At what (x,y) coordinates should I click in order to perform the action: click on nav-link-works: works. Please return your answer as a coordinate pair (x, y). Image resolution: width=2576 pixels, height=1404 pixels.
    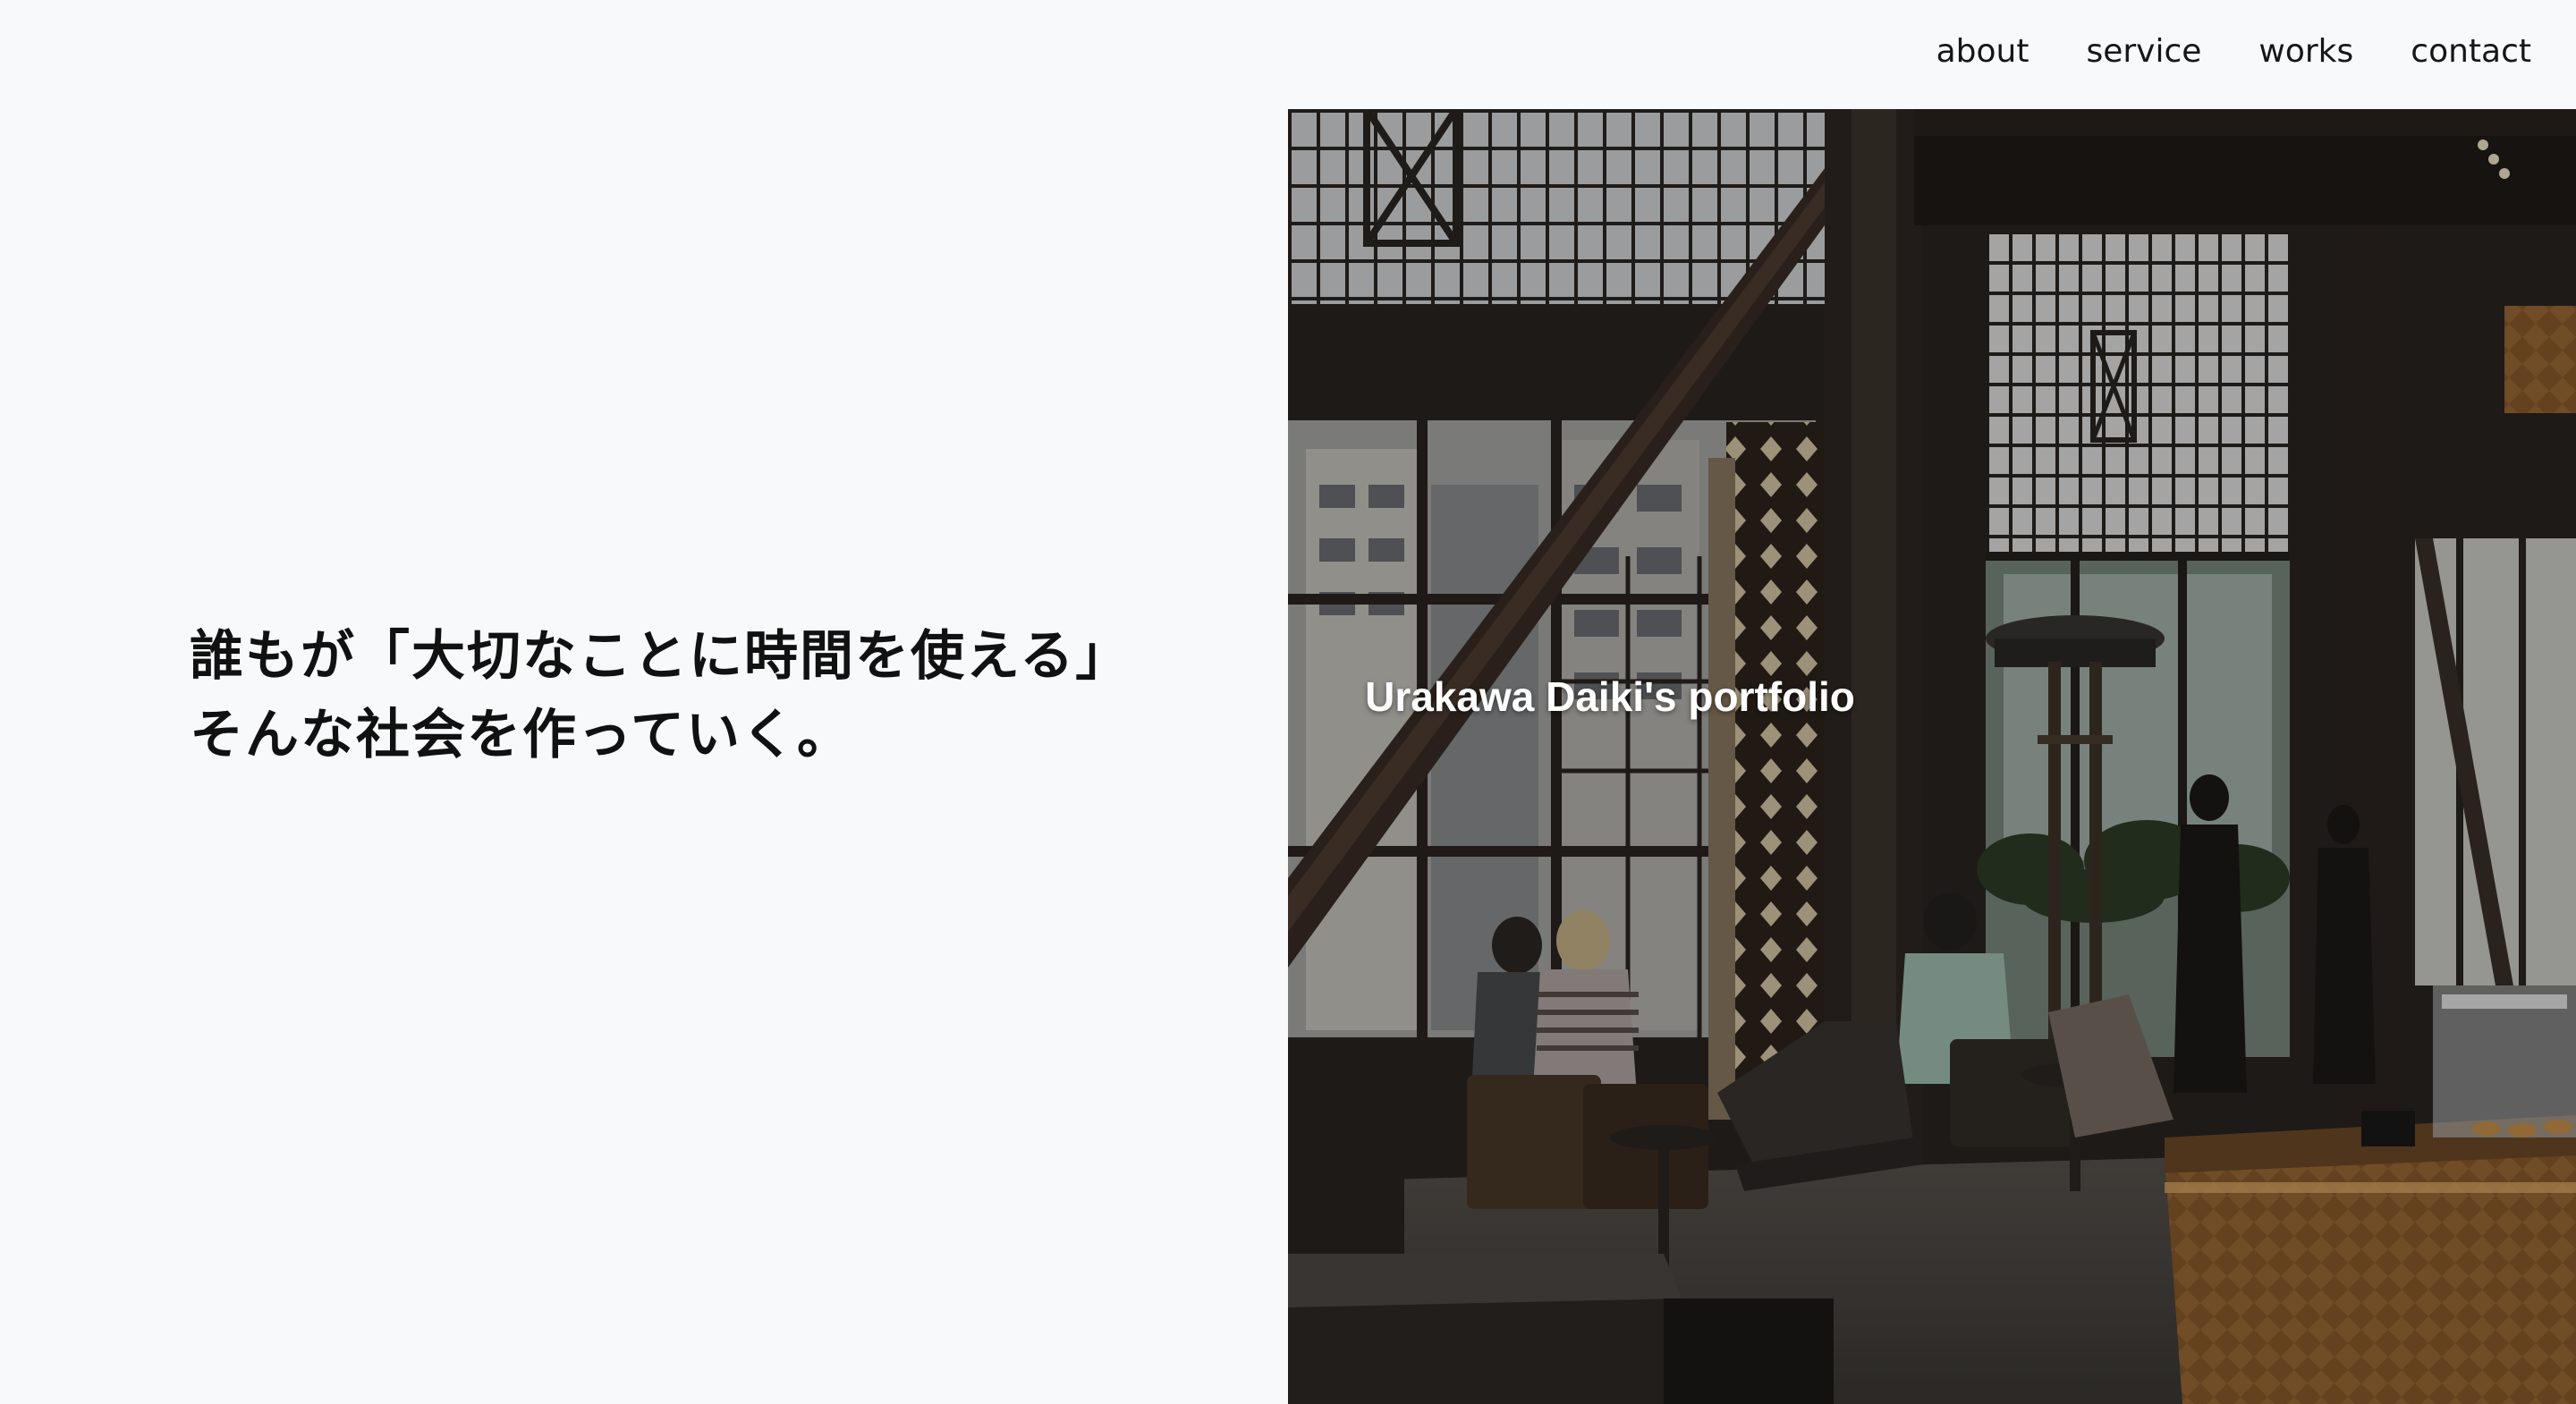
    Looking at the image, I should click on (2305, 52).